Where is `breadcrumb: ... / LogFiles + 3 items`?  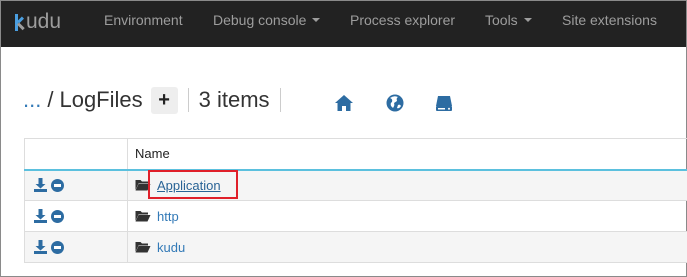
breadcrumb: ... / LogFiles + 3 items is located at coordinates (157, 100).